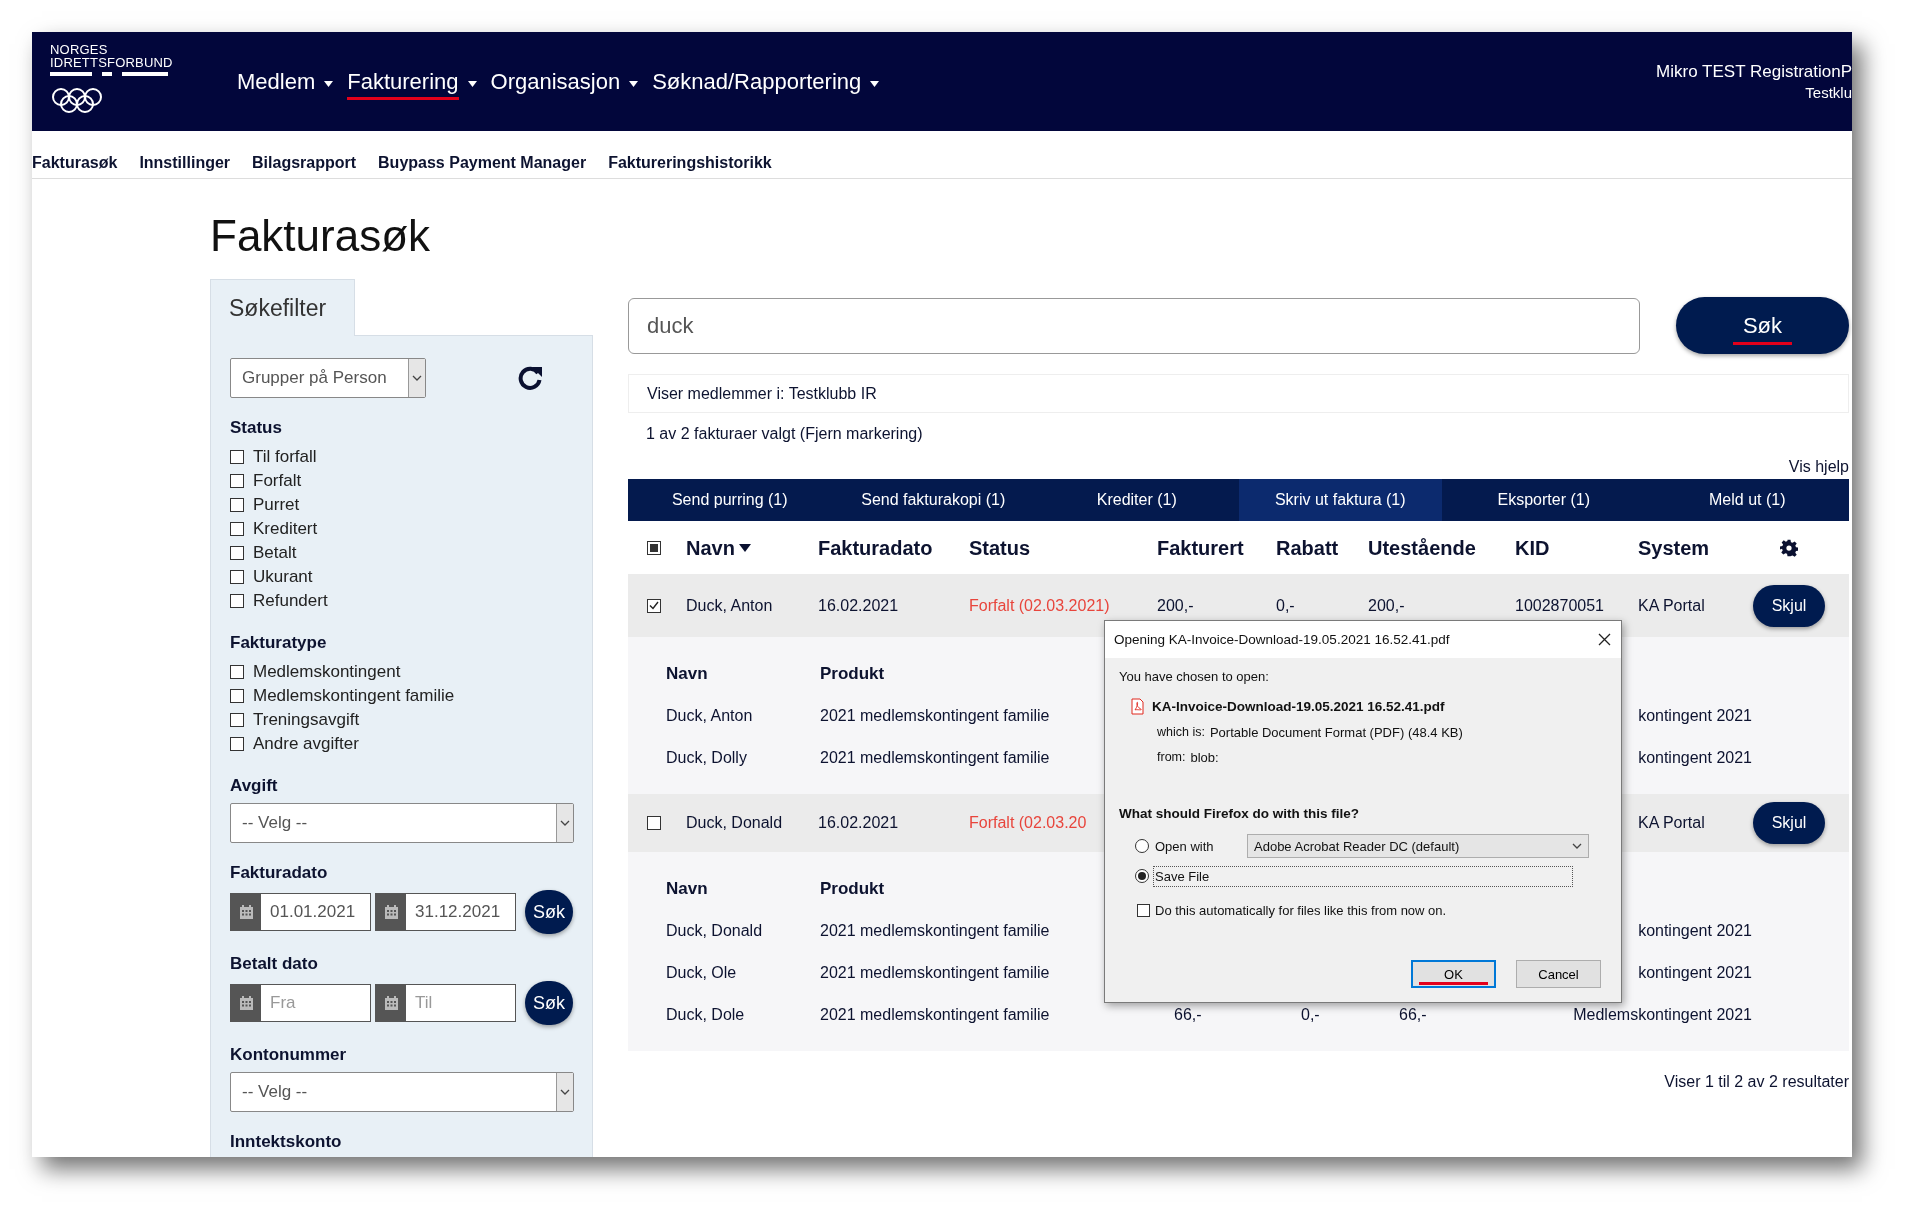  Describe the element at coordinates (730, 500) in the screenshot. I see `action-button: Send purring (1)` at that location.